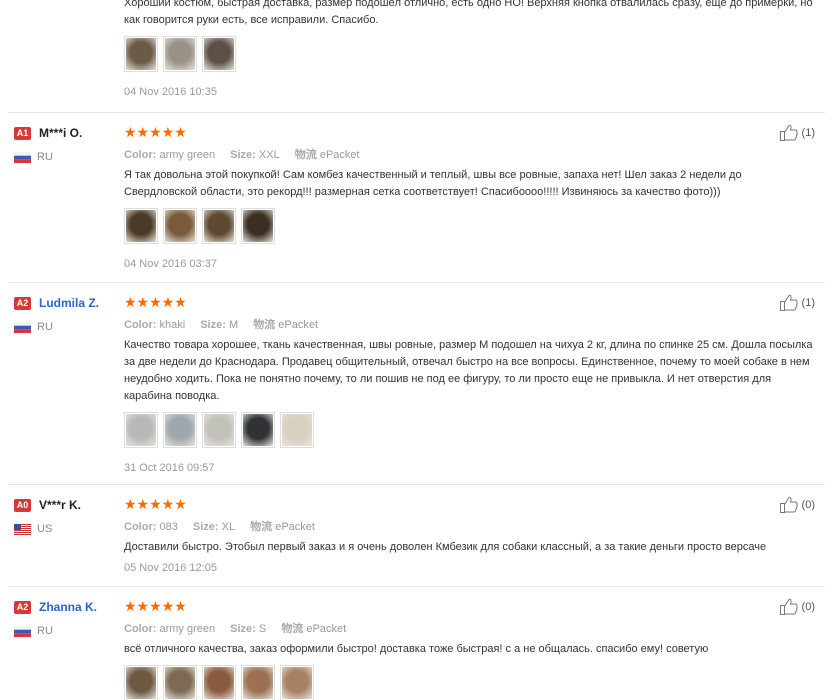 Image resolution: width=835 pixels, height=700 pixels. Describe the element at coordinates (69, 314) in the screenshot. I see `buyer-info: A2 Ludmila Z. RU` at that location.